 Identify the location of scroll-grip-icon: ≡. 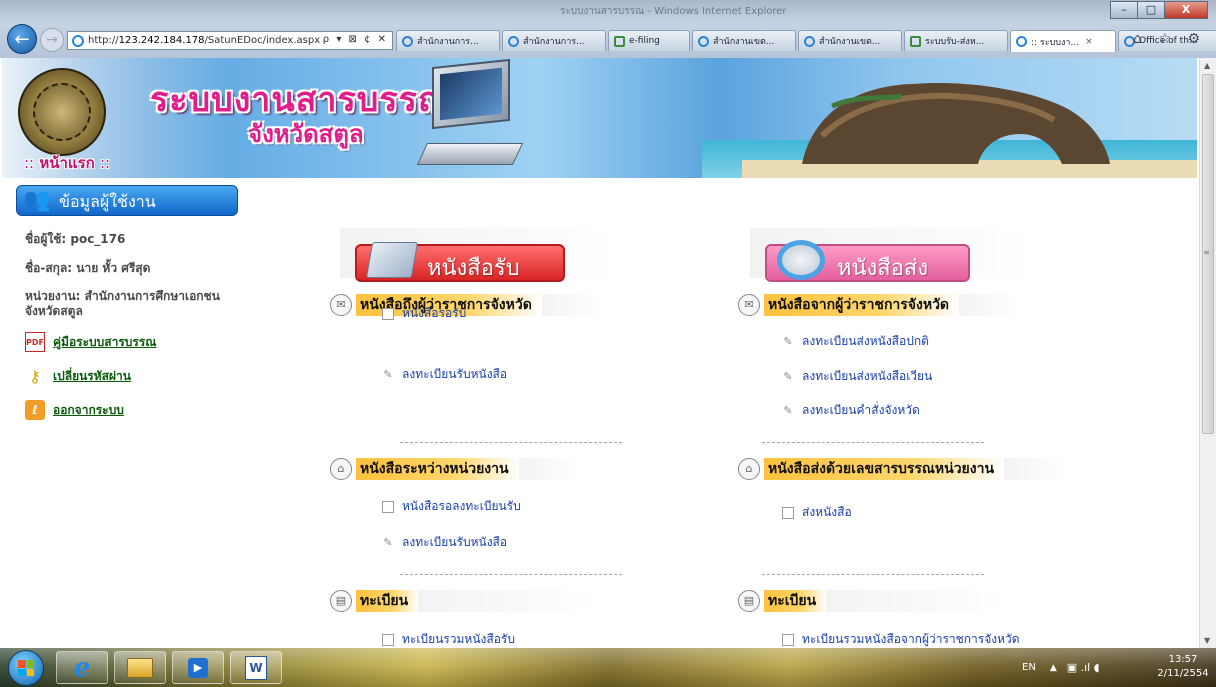
(1206, 252).